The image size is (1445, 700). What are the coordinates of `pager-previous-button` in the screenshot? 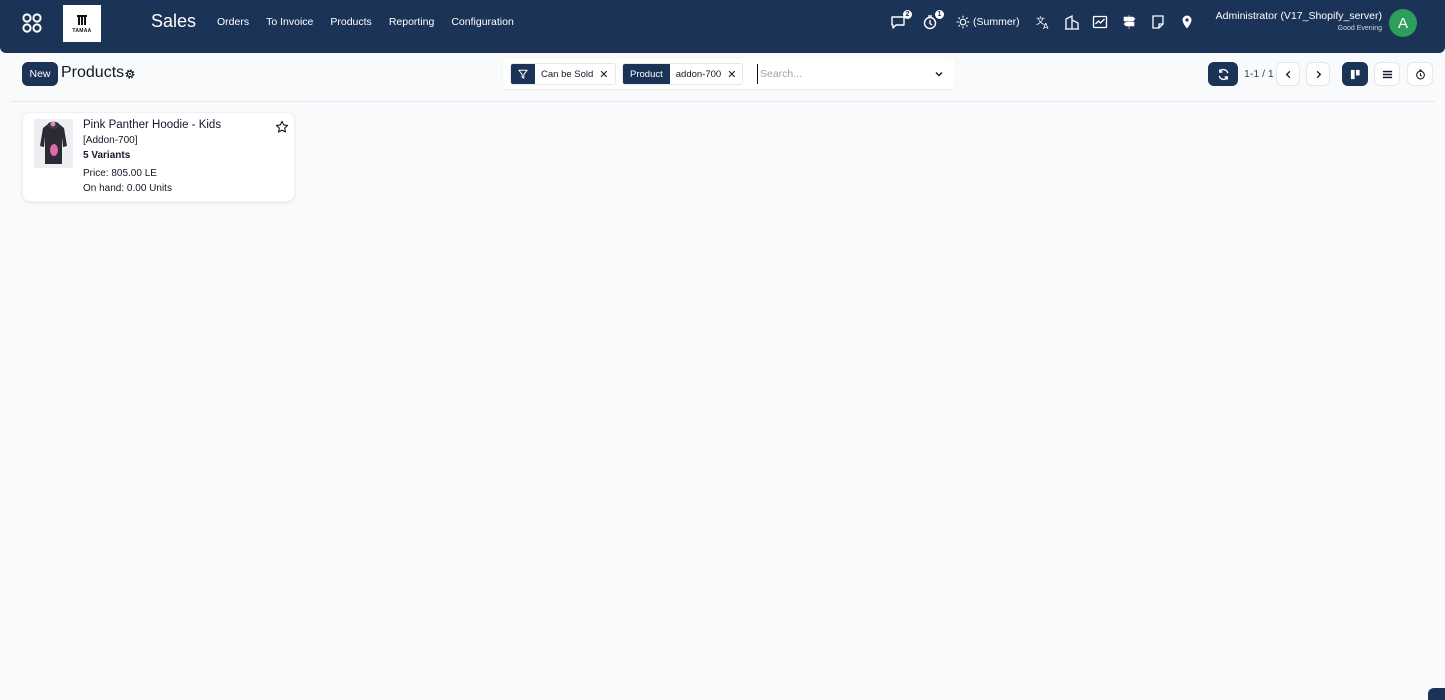 It's located at (1288, 74).